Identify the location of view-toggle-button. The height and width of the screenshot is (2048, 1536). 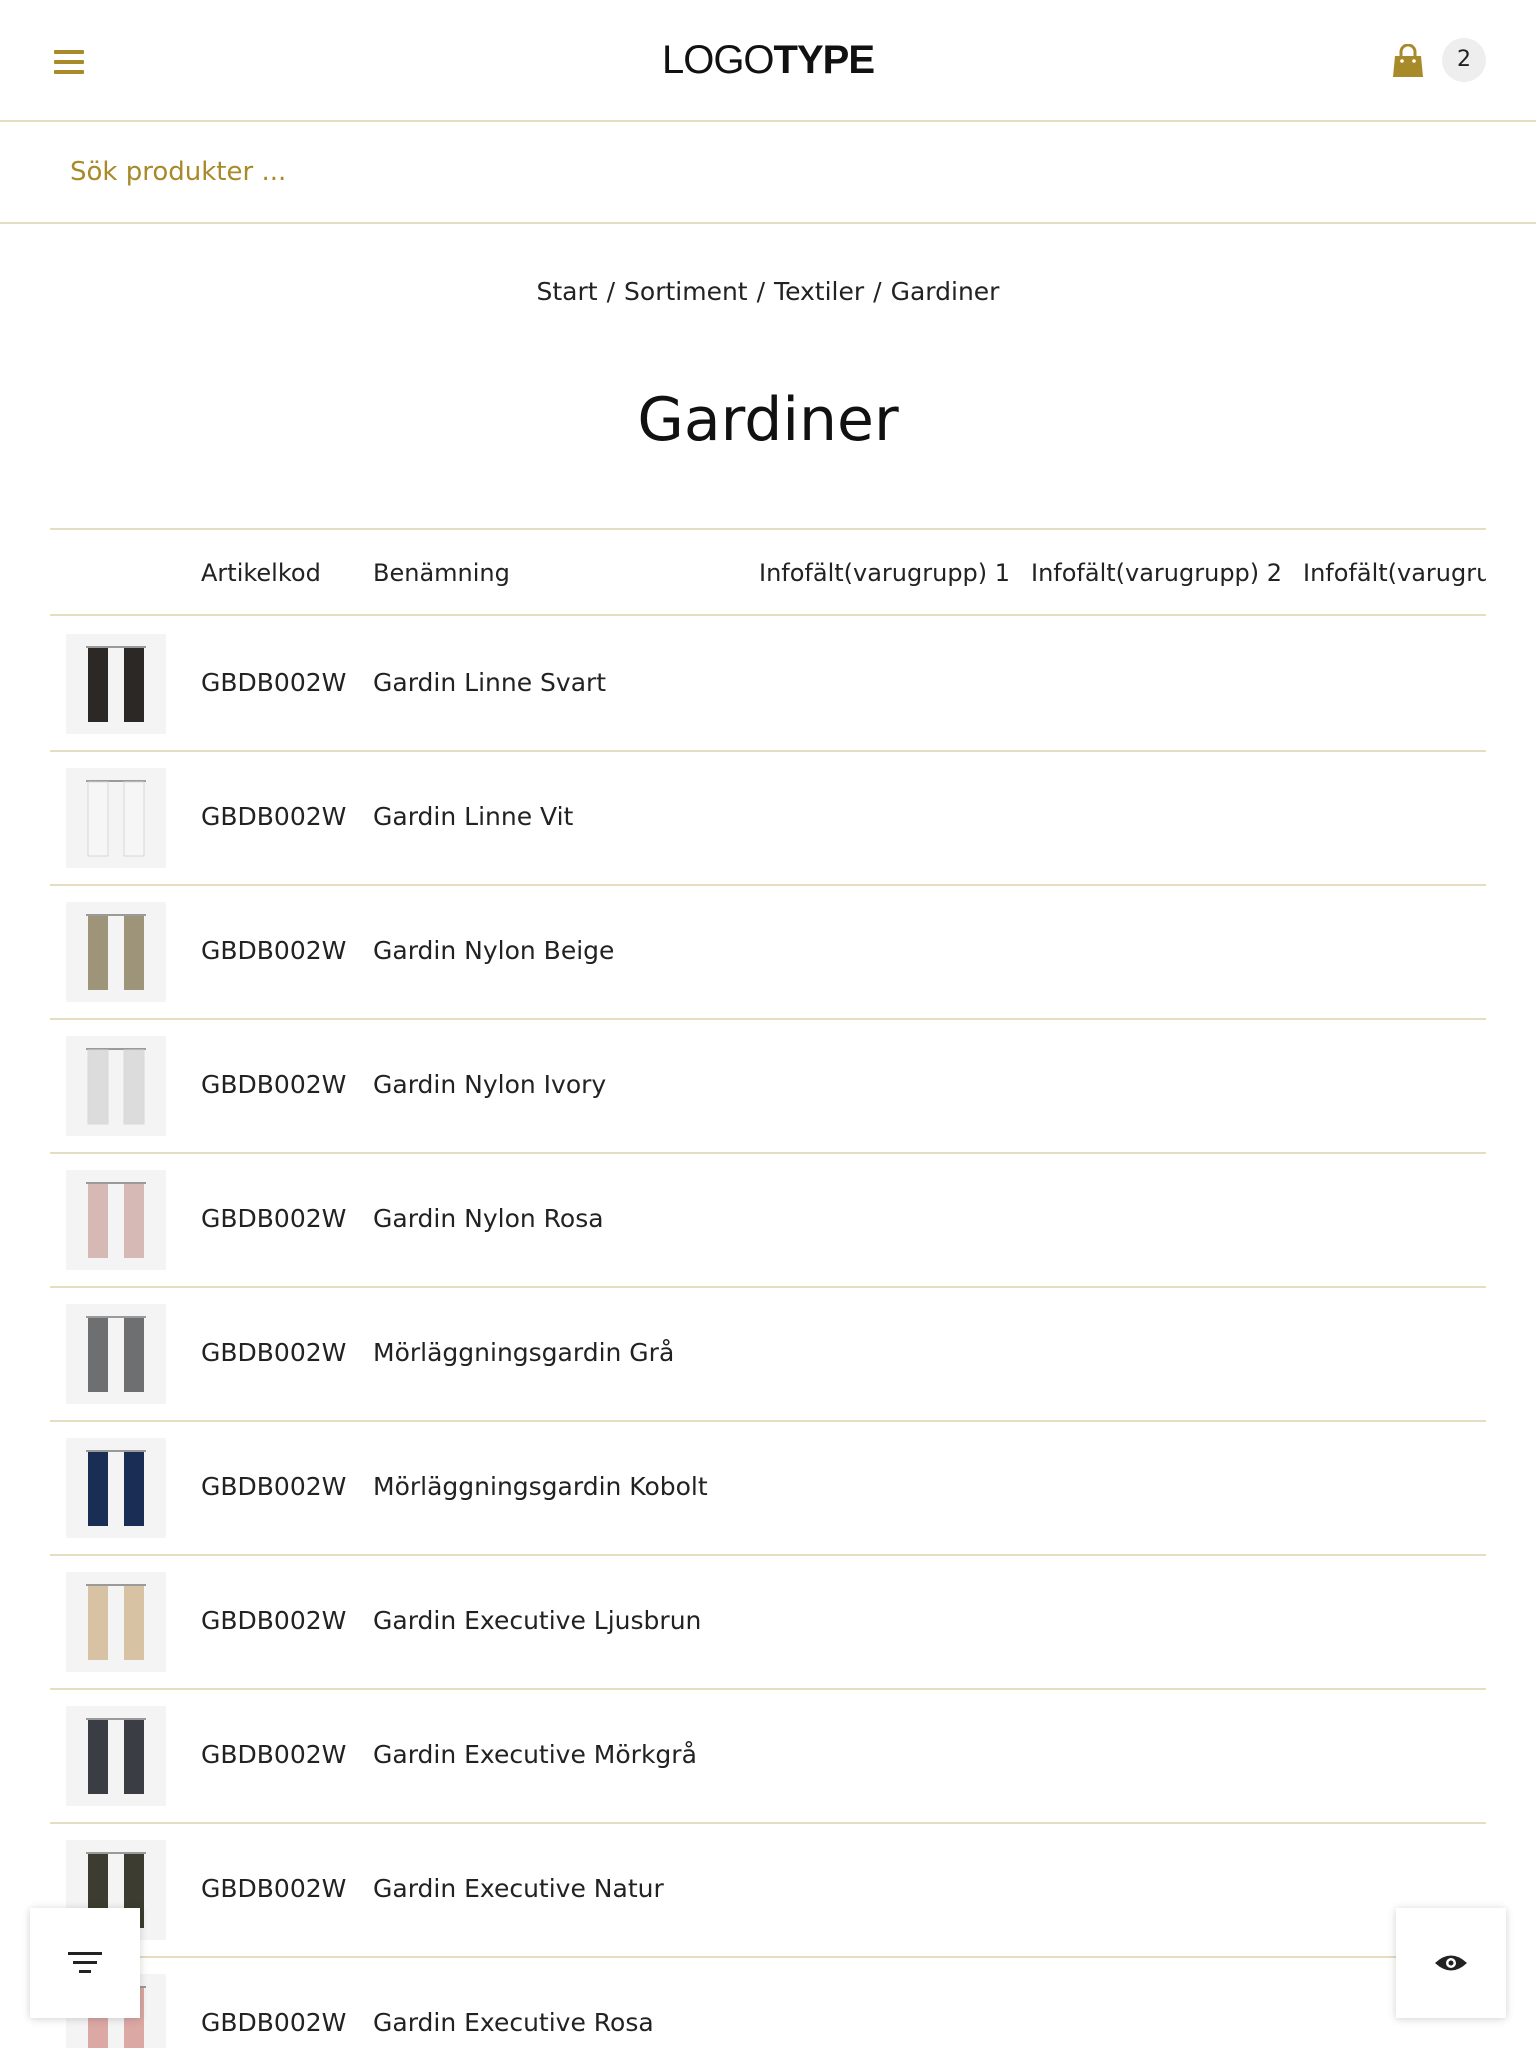
(1451, 1963).